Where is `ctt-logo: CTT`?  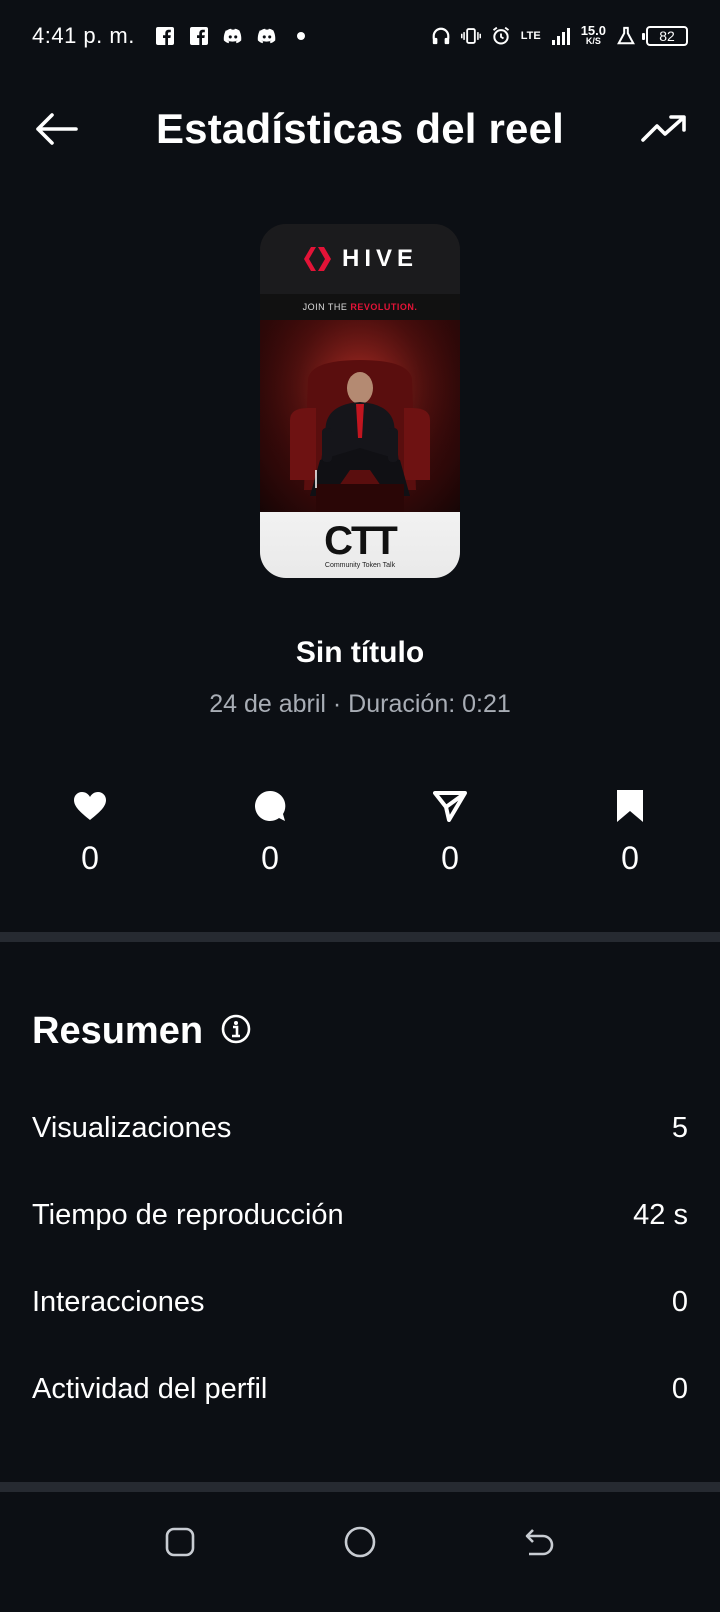
ctt-logo: CTT is located at coordinates (361, 540).